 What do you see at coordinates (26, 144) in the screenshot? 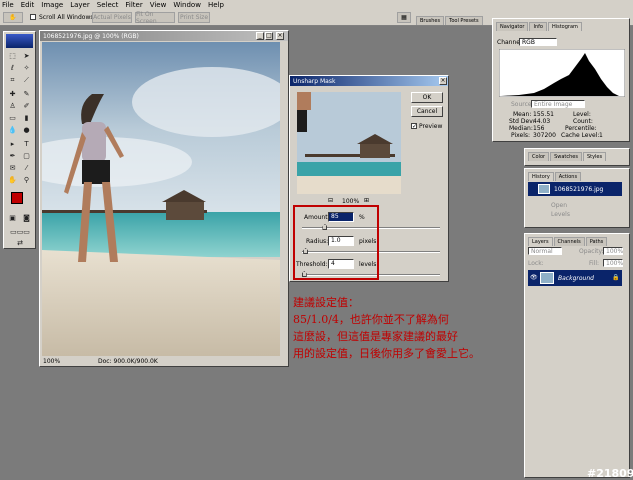
I see `type-icon: T` at bounding box center [26, 144].